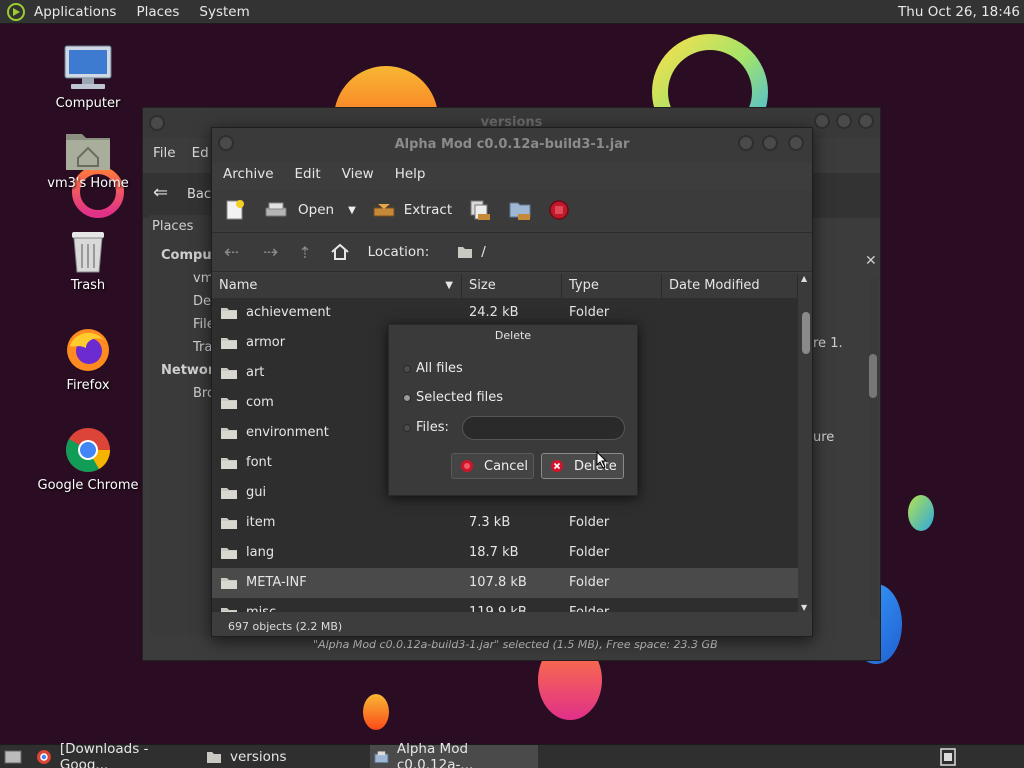  Describe the element at coordinates (358, 174) in the screenshot. I see `menu-view: View` at that location.